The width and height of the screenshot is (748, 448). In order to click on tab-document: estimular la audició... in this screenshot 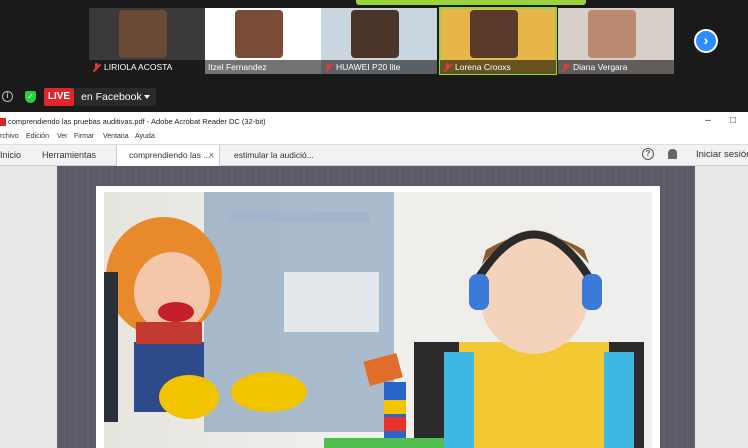, I will do `click(274, 155)`.